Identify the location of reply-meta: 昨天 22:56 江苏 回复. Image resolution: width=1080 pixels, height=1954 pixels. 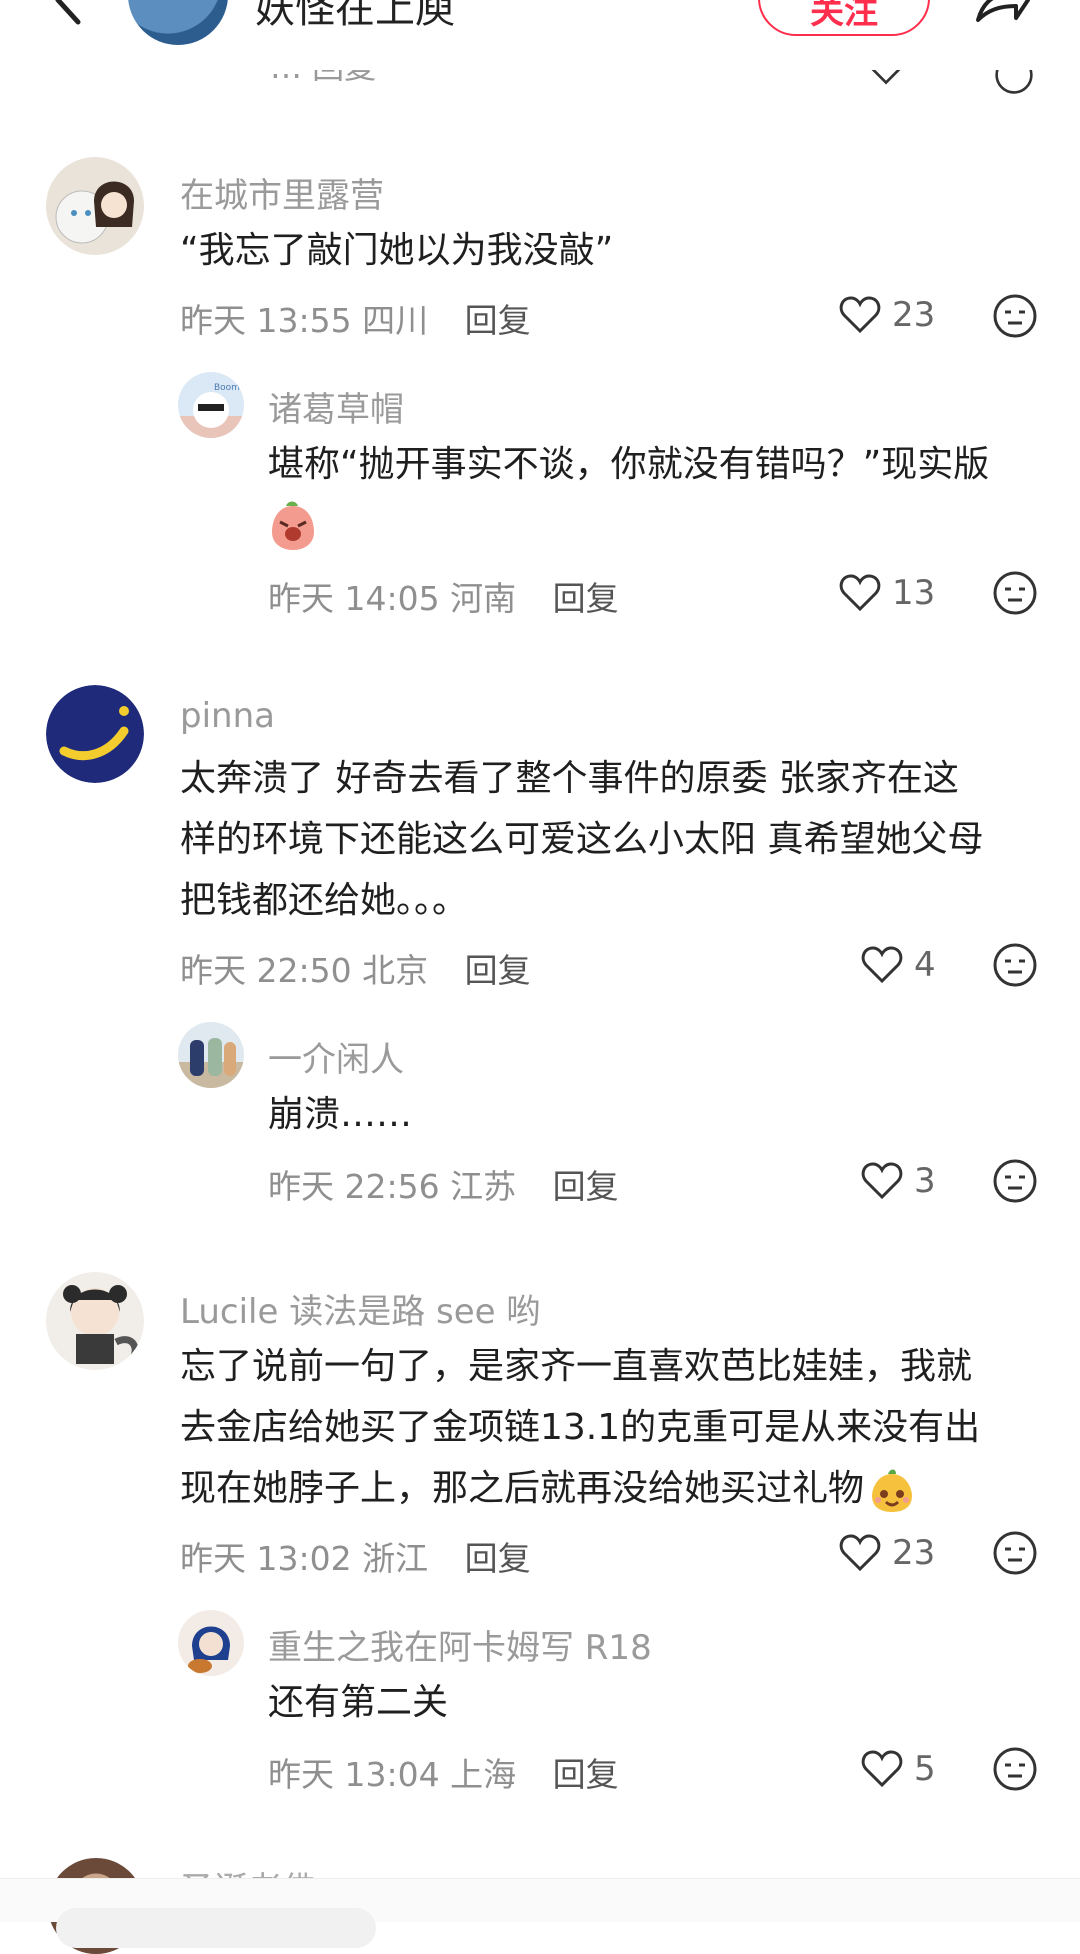
(443, 1184).